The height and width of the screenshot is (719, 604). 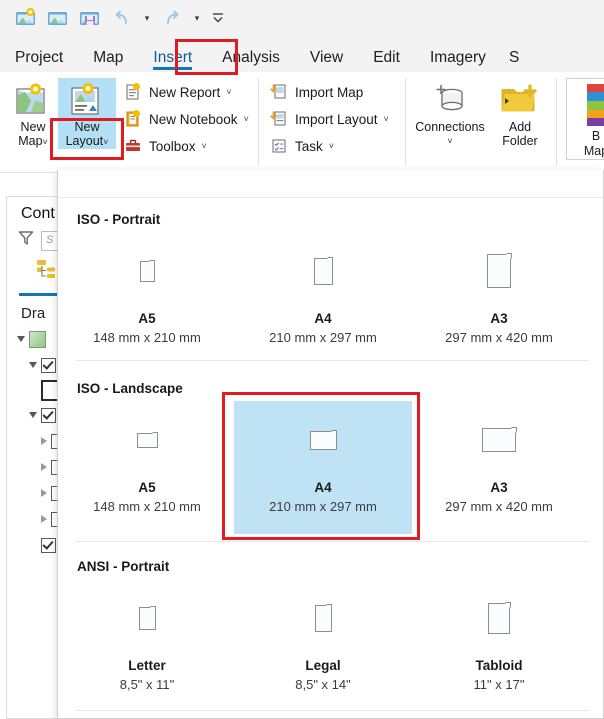 What do you see at coordinates (499, 637) in the screenshot?
I see `gallery-item-ansi-portrait-tabloid: Tabloid 11" x 17"` at bounding box center [499, 637].